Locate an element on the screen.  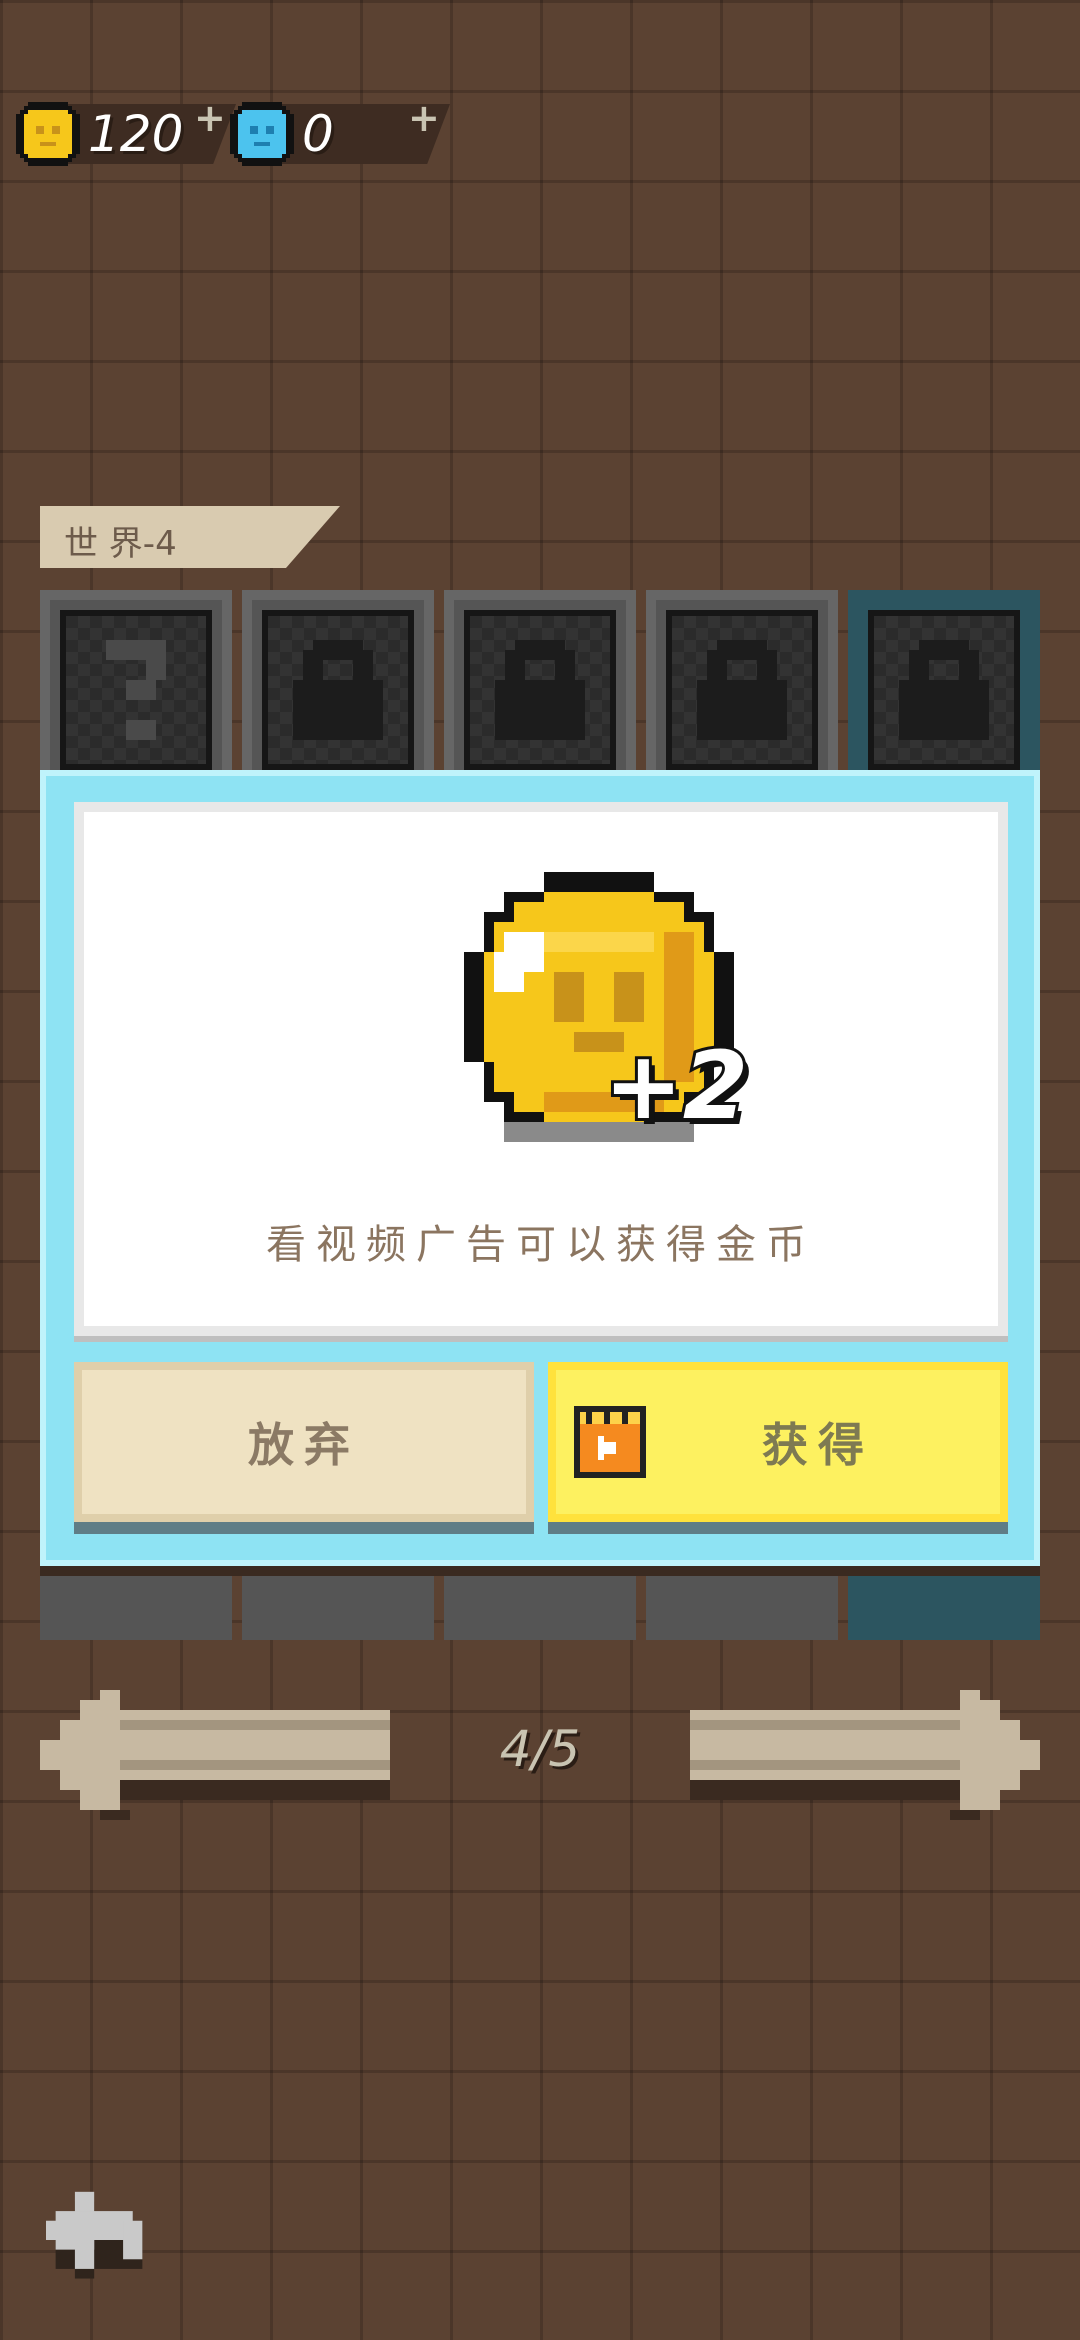
reward-amount: +2 is located at coordinates (676, 1086).